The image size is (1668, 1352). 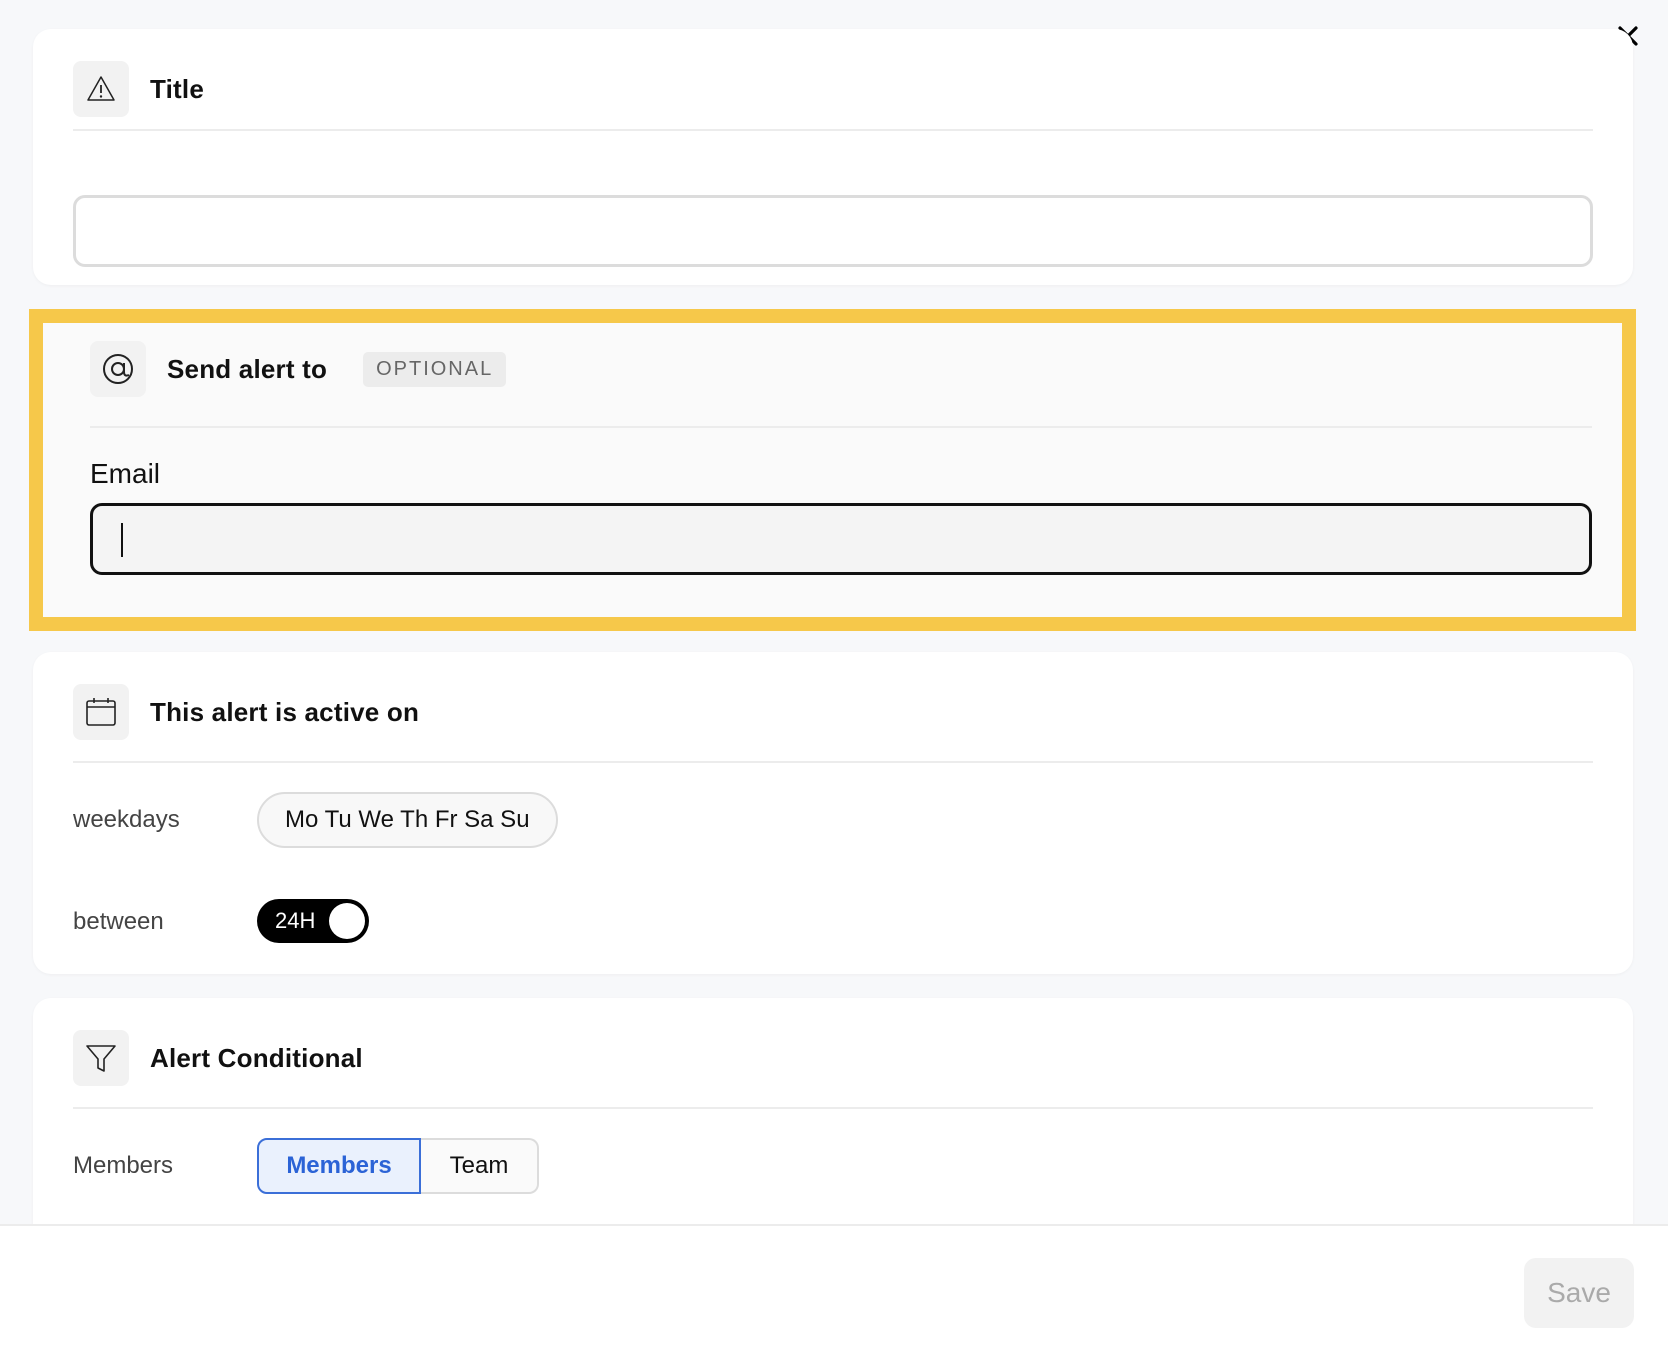 What do you see at coordinates (833, 89) in the screenshot?
I see `title-card-header: Title` at bounding box center [833, 89].